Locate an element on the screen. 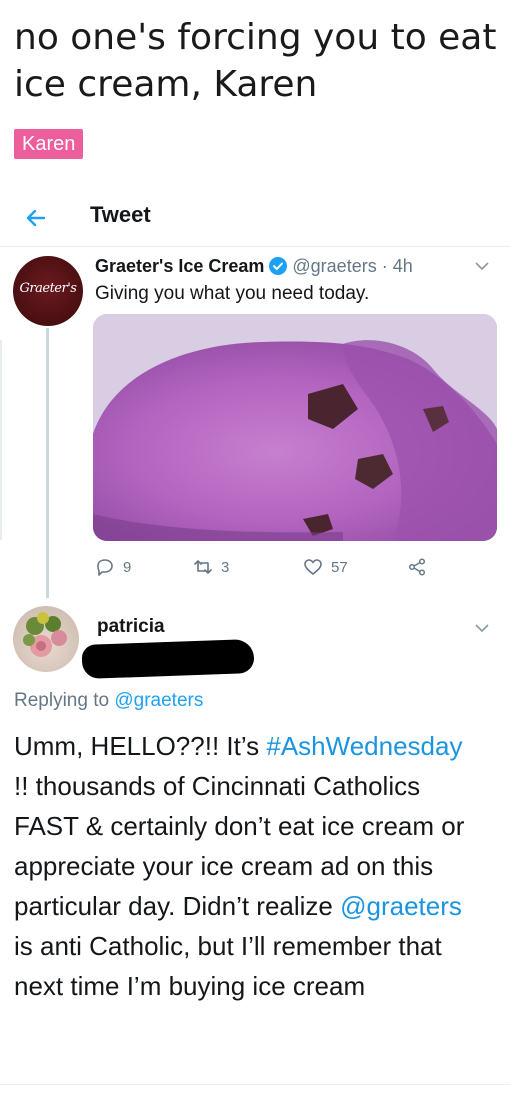 The image size is (510, 1102). share-action is located at coordinates (417, 567).